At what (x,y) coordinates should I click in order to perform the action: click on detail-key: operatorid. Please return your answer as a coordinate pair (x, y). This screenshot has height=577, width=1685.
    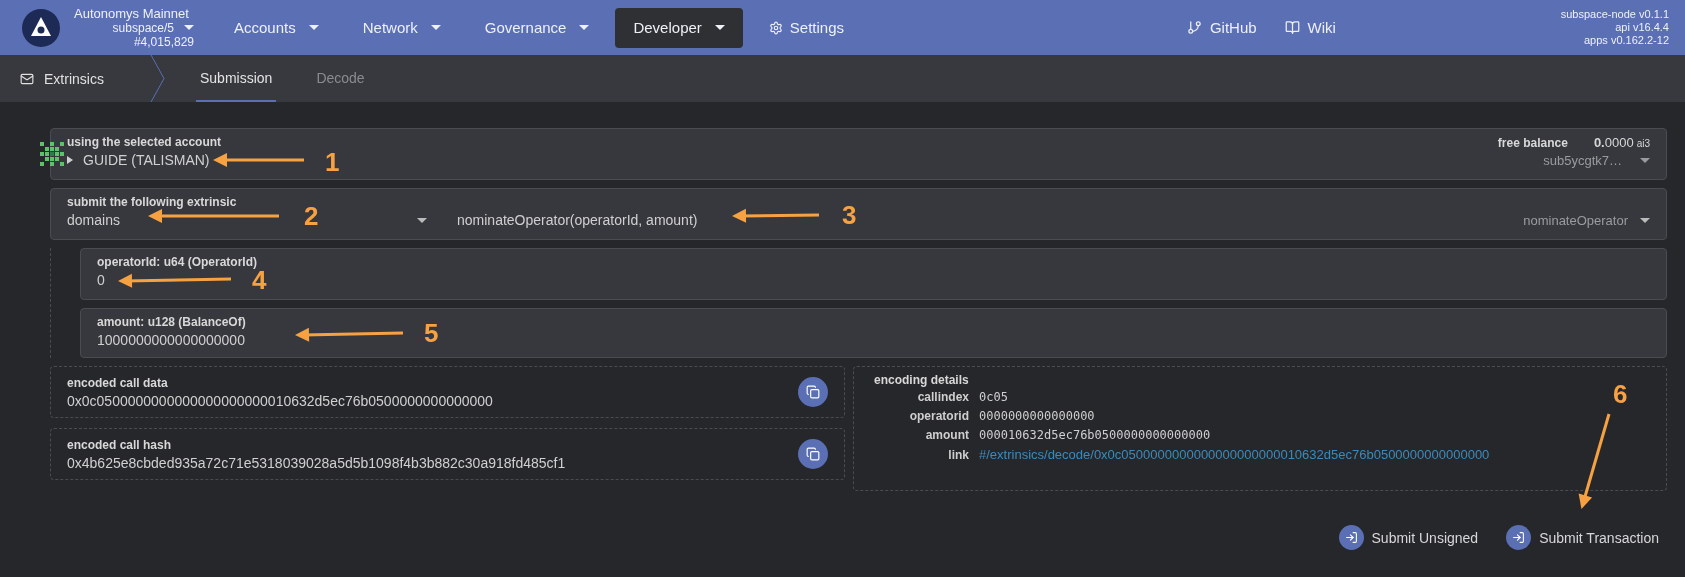
    Looking at the image, I should click on (921, 416).